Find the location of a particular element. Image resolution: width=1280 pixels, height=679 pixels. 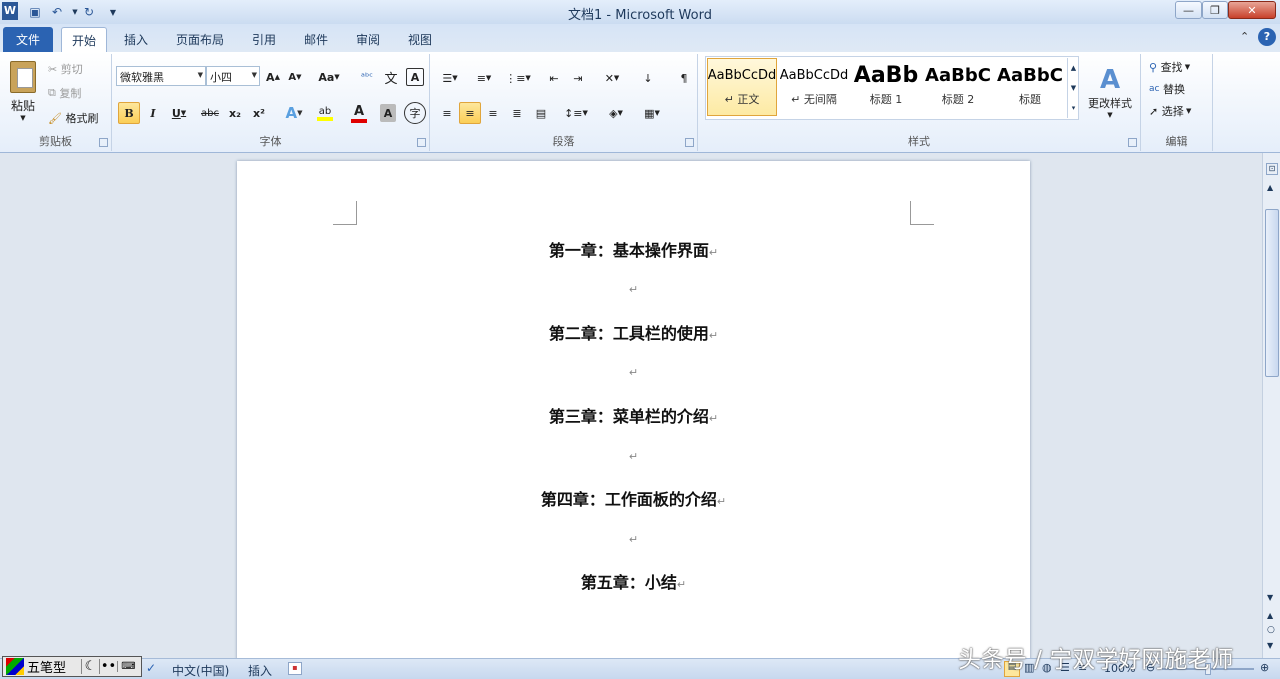

italic-button: I is located at coordinates (153, 113).